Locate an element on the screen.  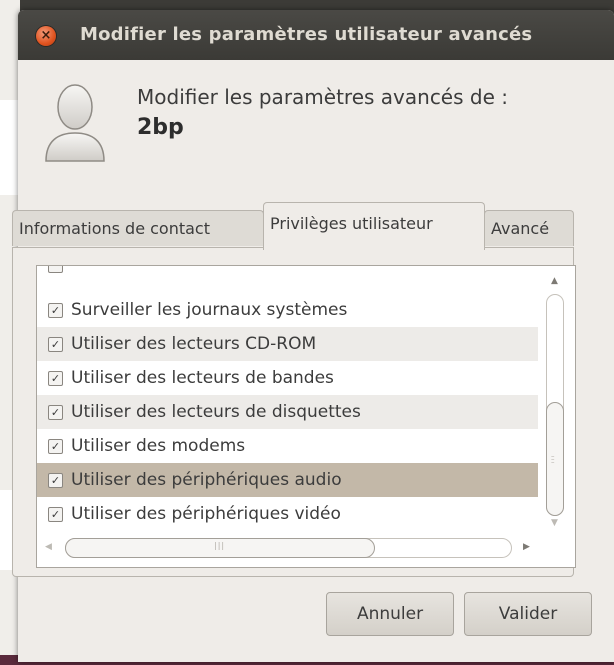
list-item-label: Utiliser des périphériques vidéo is located at coordinates (206, 514).